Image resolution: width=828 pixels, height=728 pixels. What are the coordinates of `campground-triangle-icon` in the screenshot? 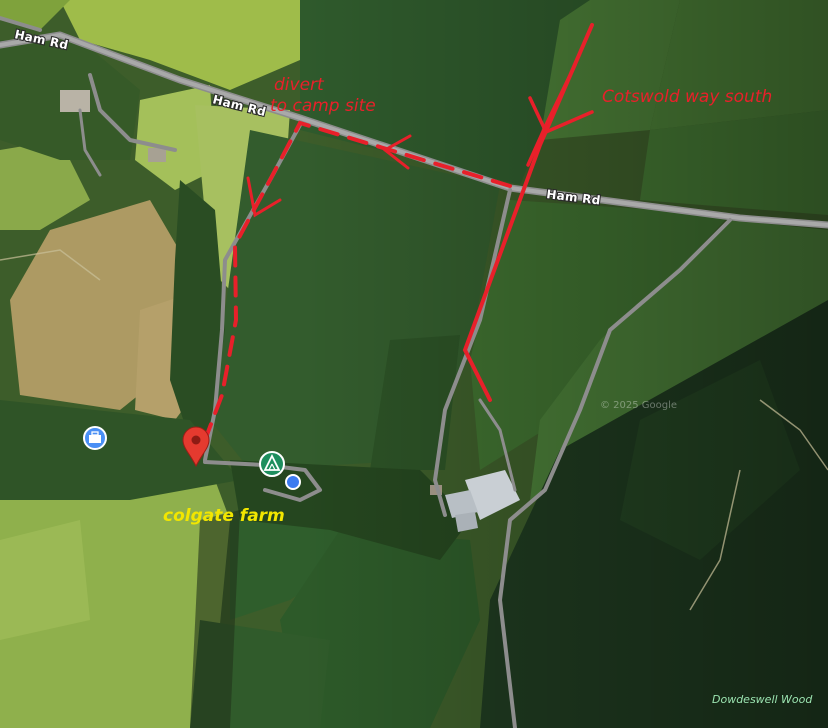 It's located at (272, 464).